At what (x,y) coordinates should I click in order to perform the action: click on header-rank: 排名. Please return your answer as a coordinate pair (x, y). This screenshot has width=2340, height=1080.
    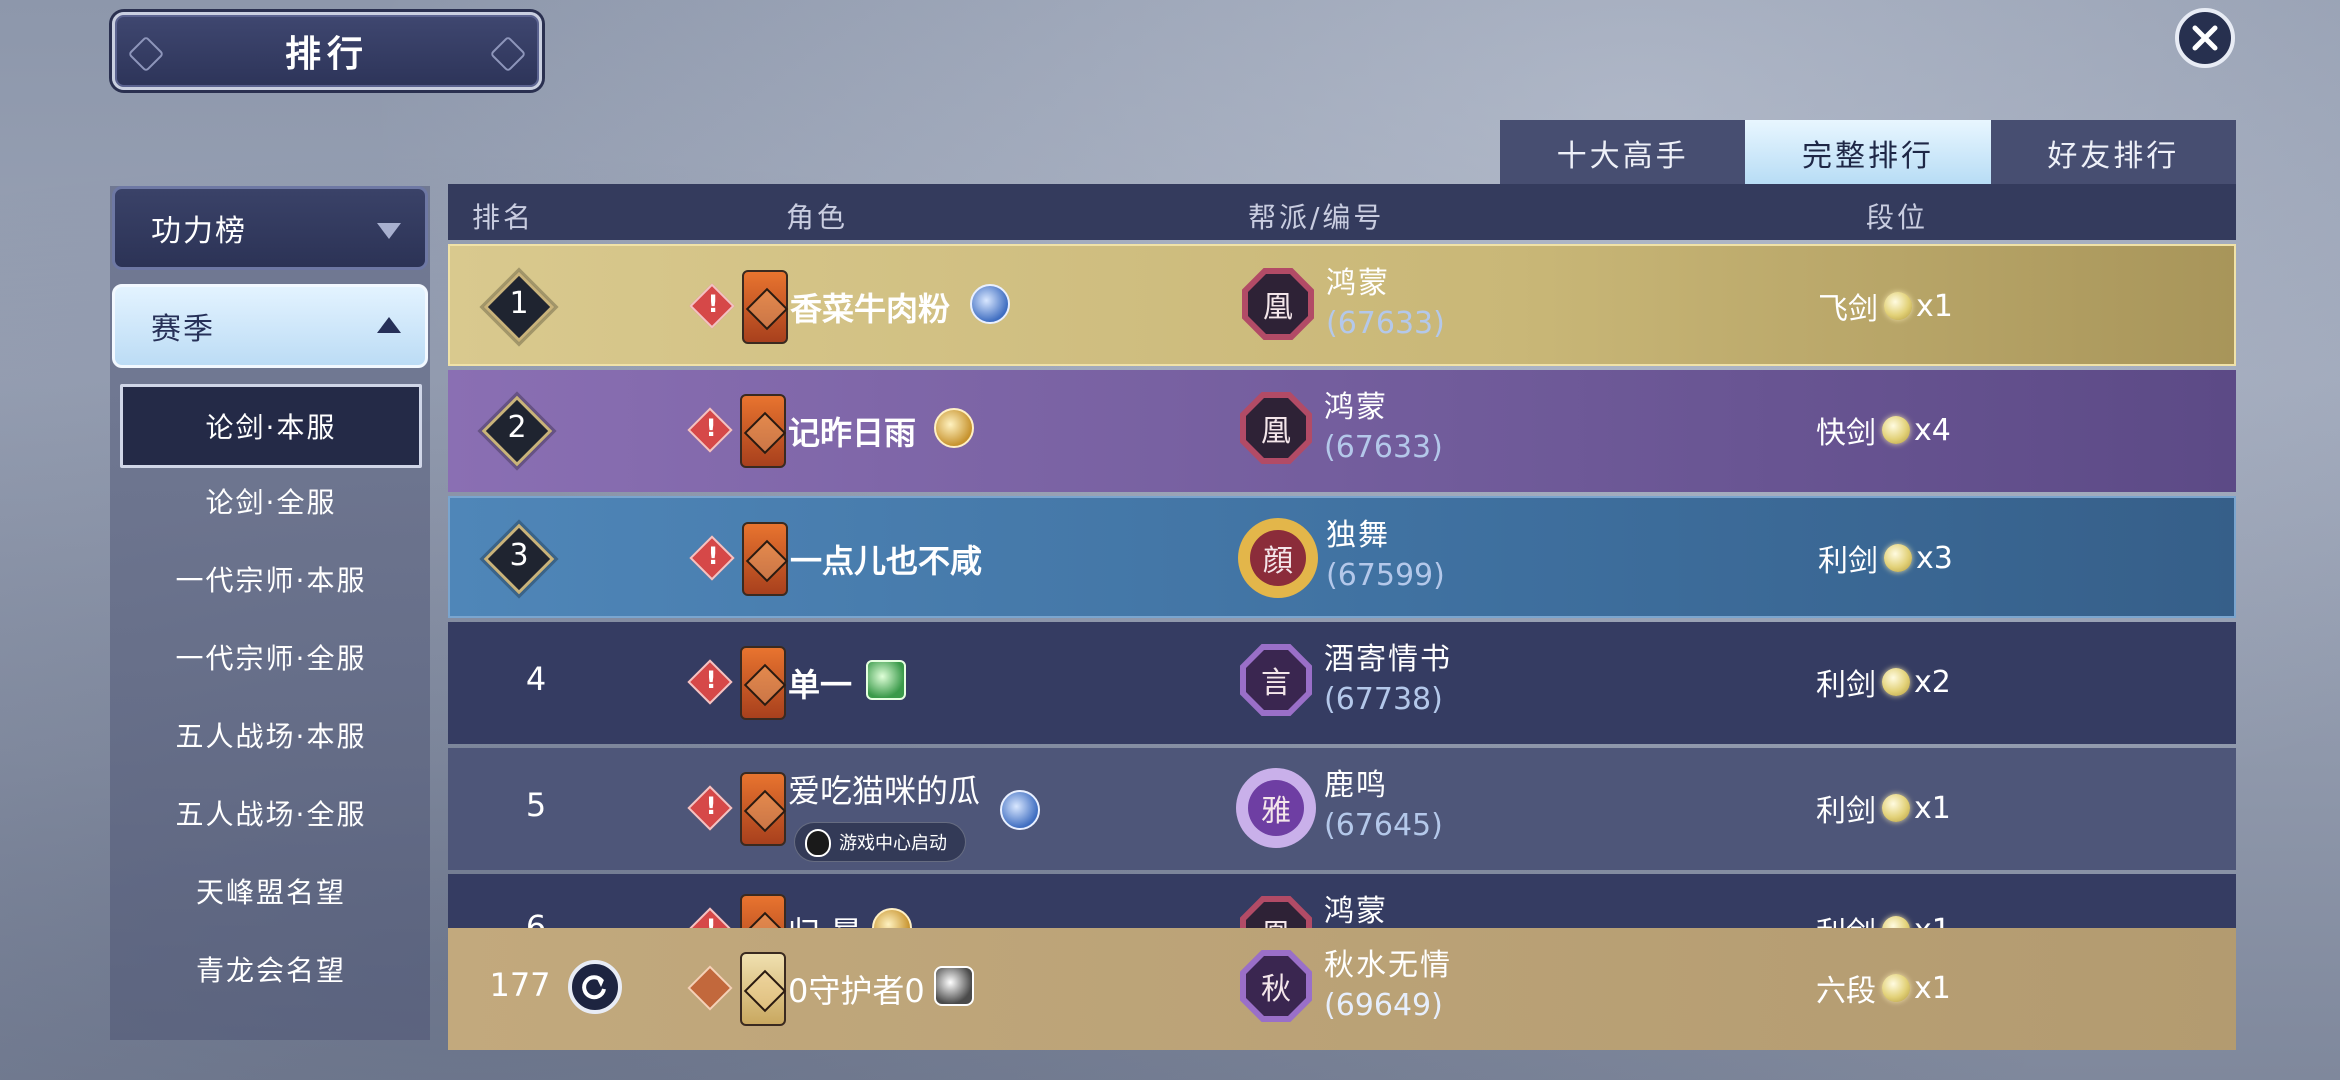
    Looking at the image, I should click on (503, 217).